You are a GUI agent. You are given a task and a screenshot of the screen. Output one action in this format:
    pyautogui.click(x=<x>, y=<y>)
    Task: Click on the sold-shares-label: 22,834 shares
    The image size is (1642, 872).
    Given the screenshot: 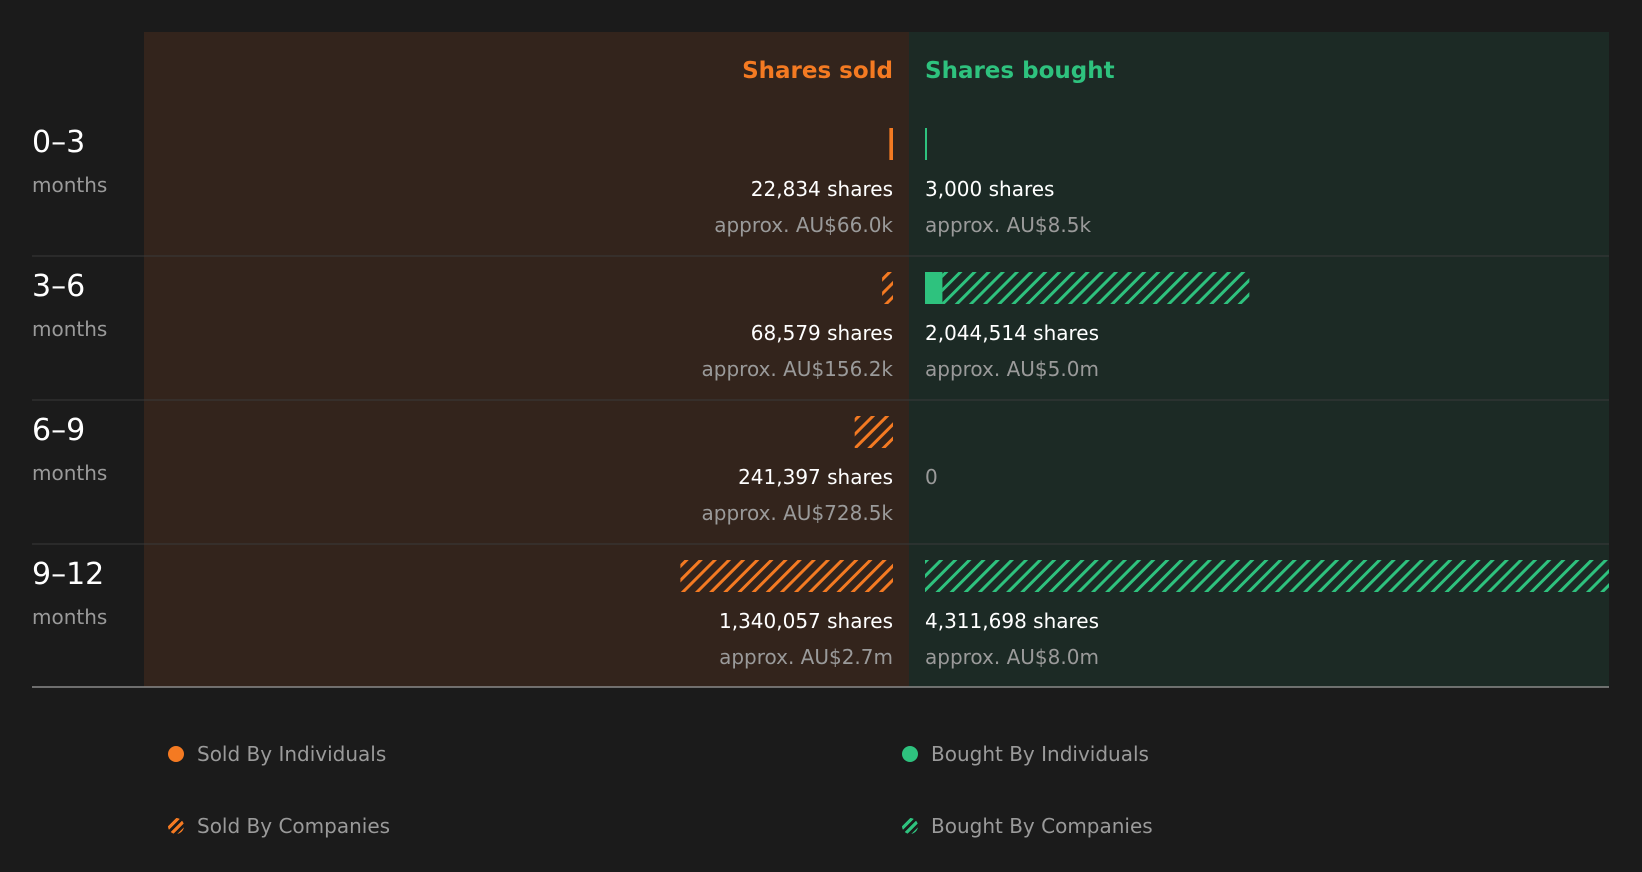 What is the action you would take?
    pyautogui.click(x=822, y=189)
    